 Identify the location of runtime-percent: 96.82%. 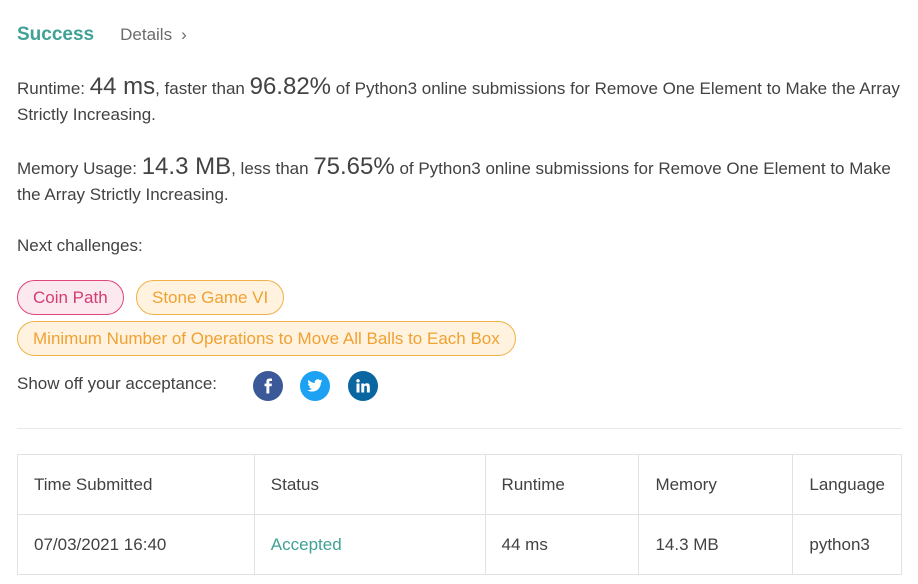
(290, 86).